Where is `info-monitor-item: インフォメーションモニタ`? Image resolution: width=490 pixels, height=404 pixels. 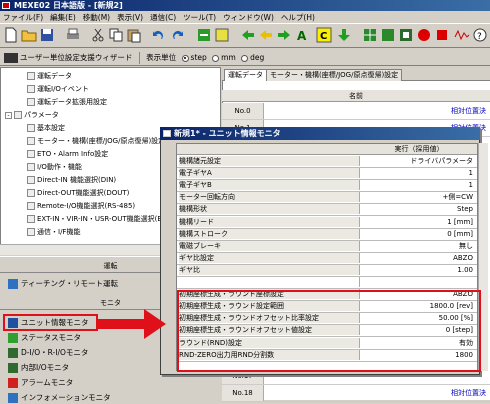 info-monitor-item: インフォメーションモニタ is located at coordinates (59, 397).